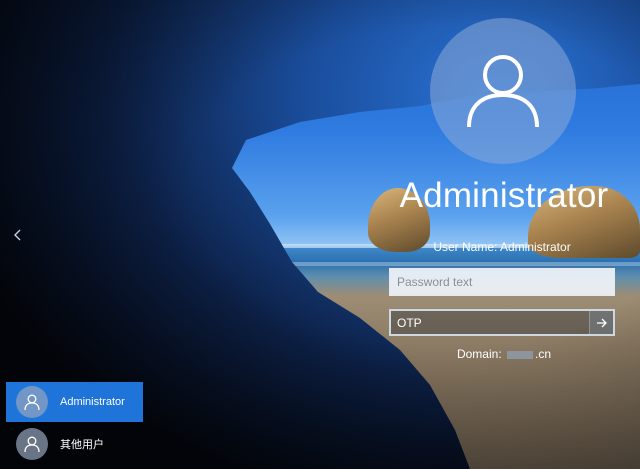 This screenshot has height=469, width=640. What do you see at coordinates (535, 247) in the screenshot?
I see `username-value: Administrator` at bounding box center [535, 247].